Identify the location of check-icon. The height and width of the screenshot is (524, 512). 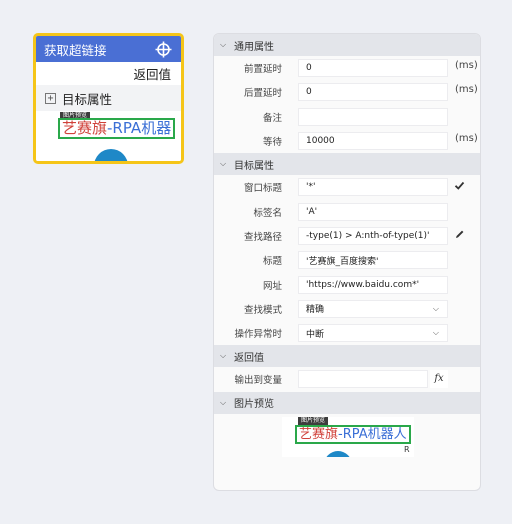
(459, 187).